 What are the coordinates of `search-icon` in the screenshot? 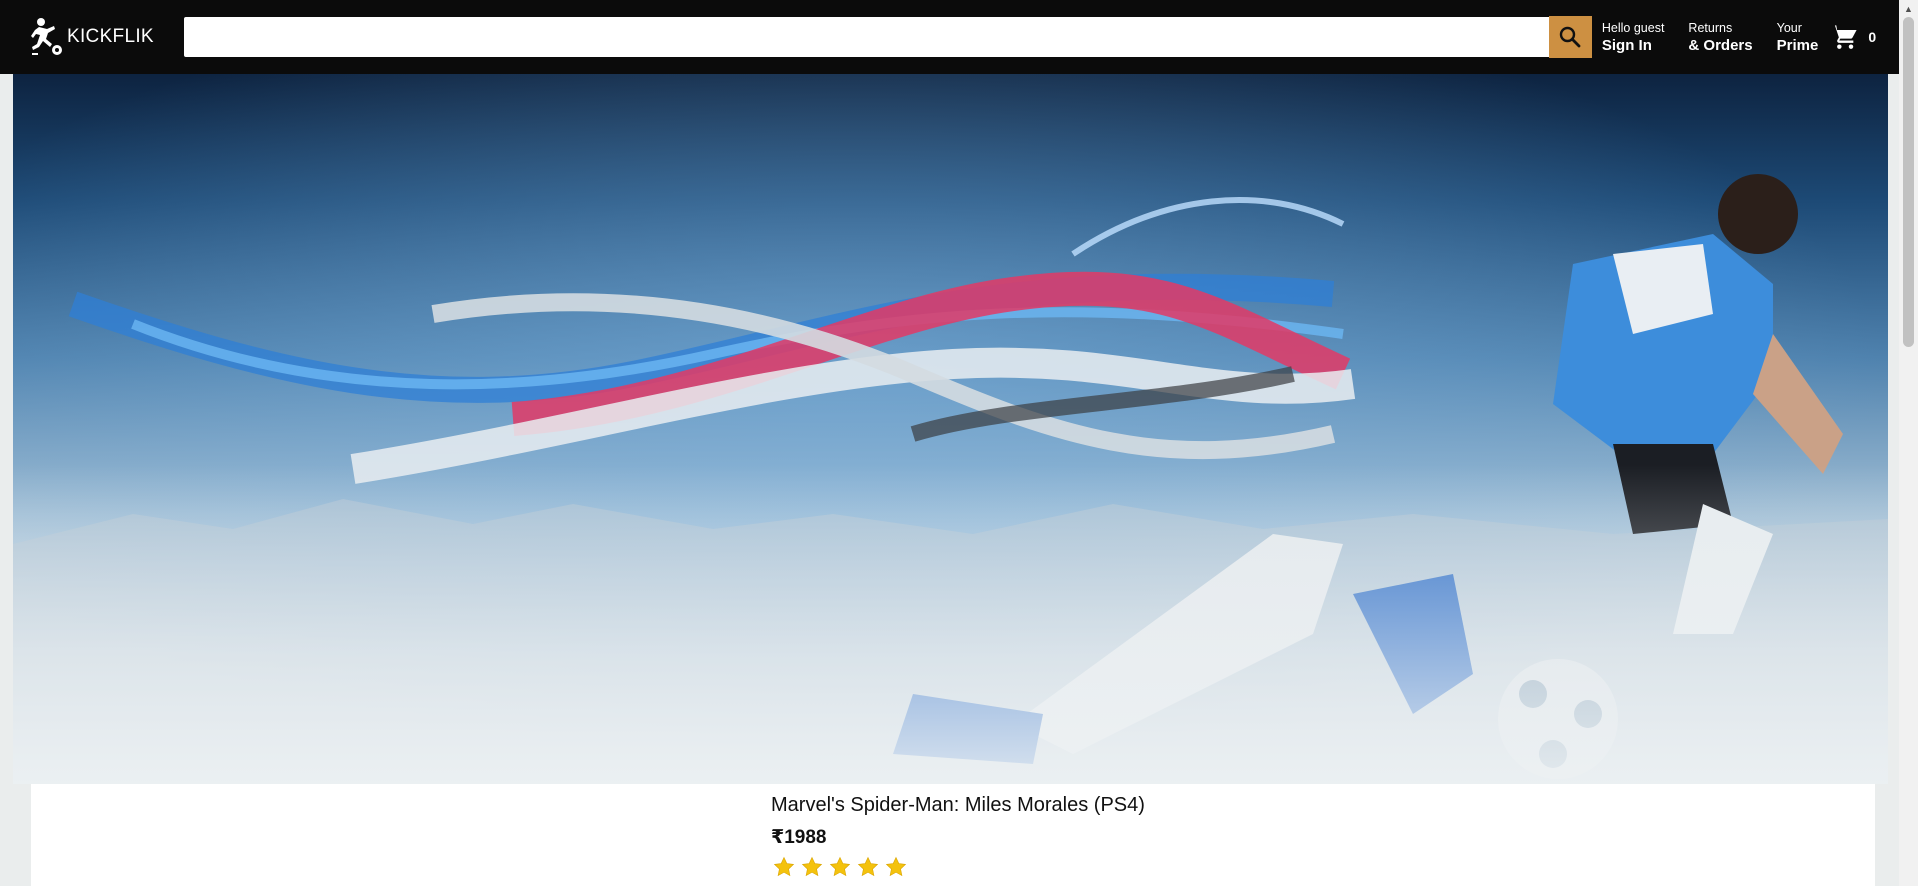 It's located at (1570, 37).